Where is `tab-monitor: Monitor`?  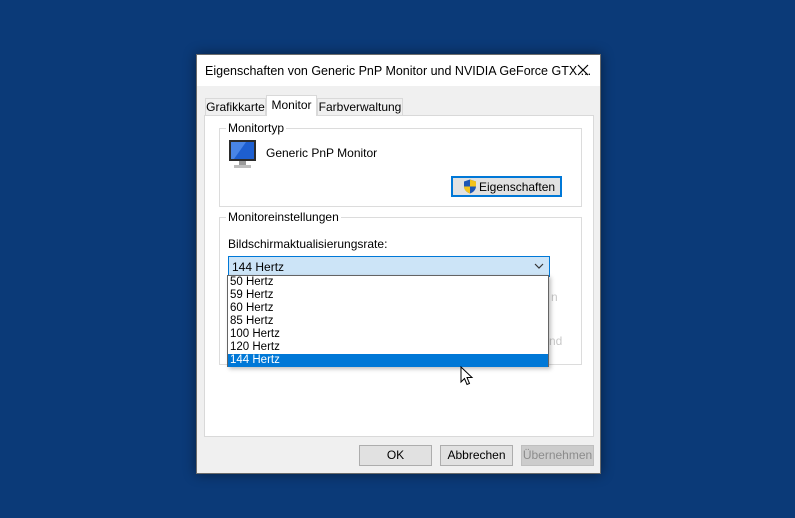 tab-monitor: Monitor is located at coordinates (291, 105).